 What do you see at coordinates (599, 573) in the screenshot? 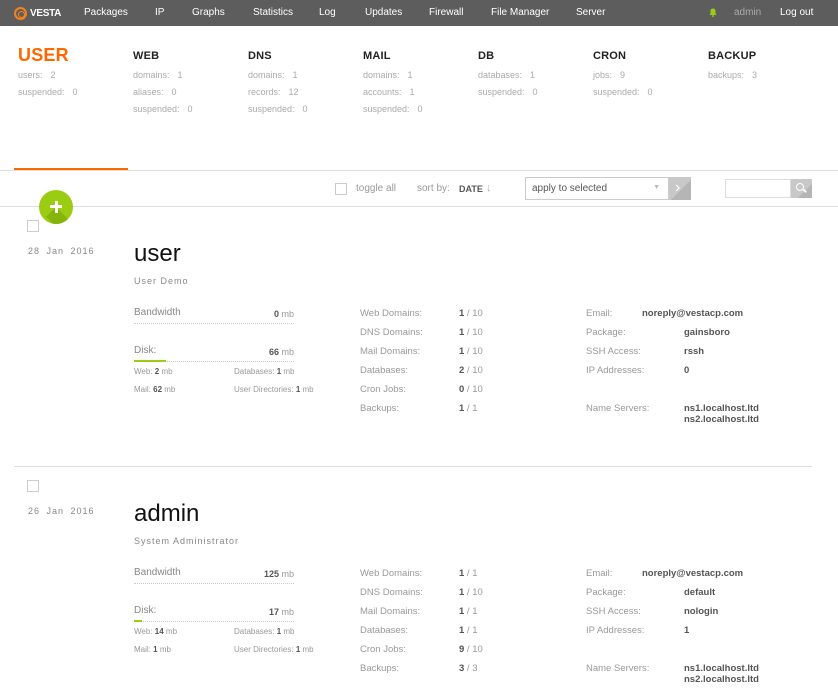
I see `email-label: Email:` at bounding box center [599, 573].